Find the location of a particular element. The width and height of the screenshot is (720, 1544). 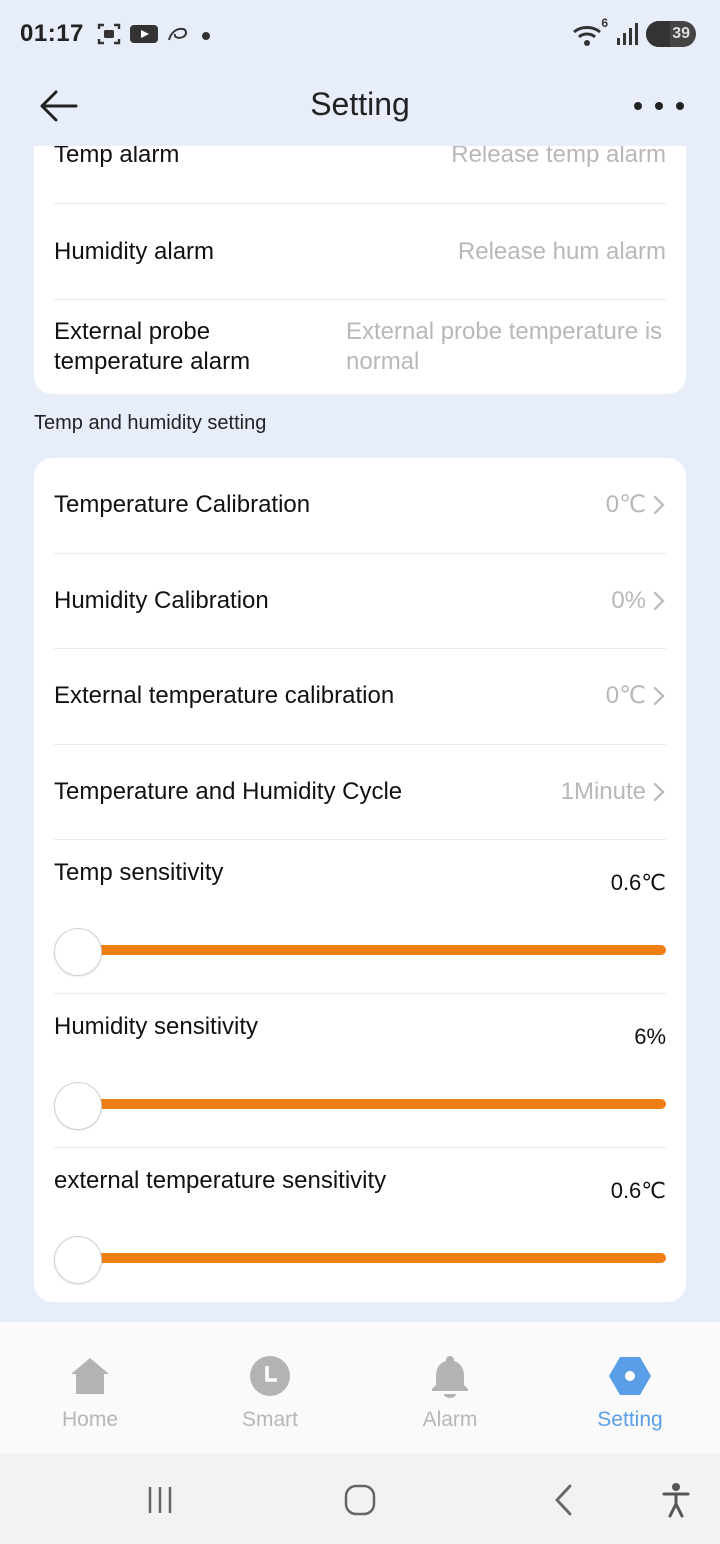

row-label: Temperature Calibration is located at coordinates (182, 505).